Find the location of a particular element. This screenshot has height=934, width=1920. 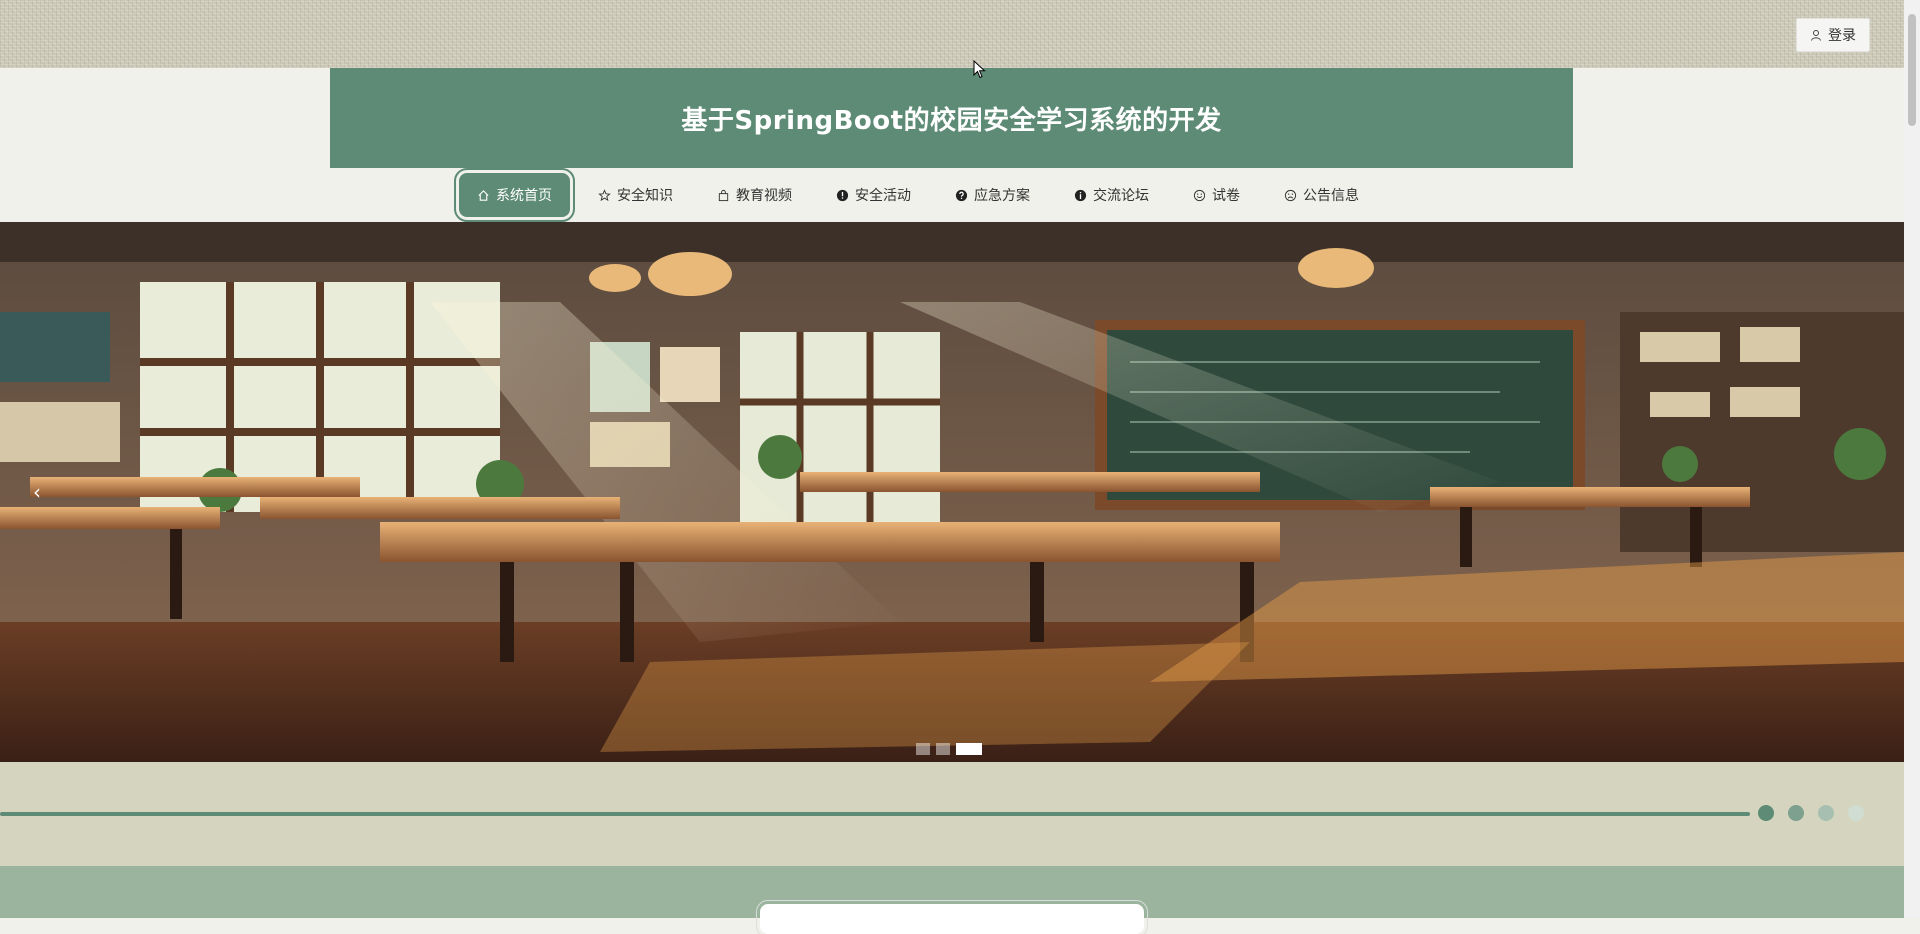

home-icon is located at coordinates (483, 195).